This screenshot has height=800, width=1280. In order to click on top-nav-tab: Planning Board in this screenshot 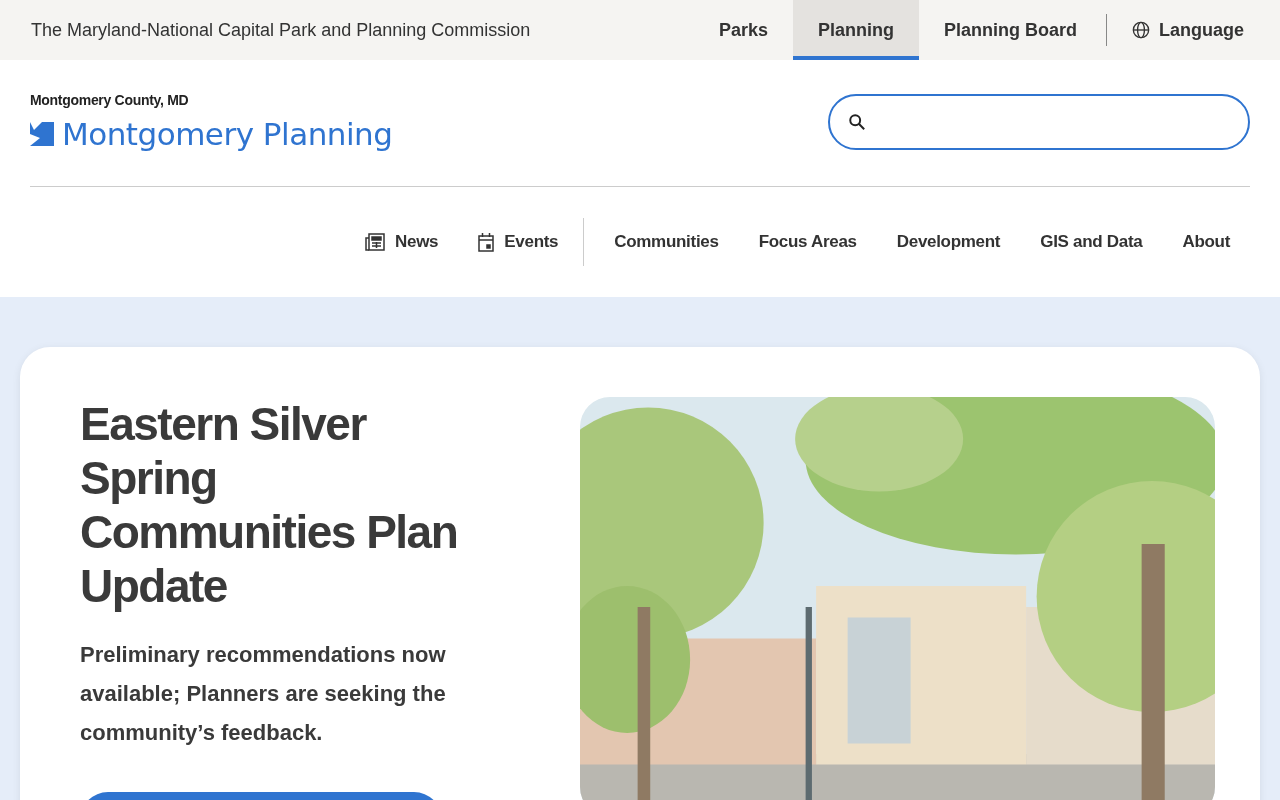, I will do `click(1010, 30)`.